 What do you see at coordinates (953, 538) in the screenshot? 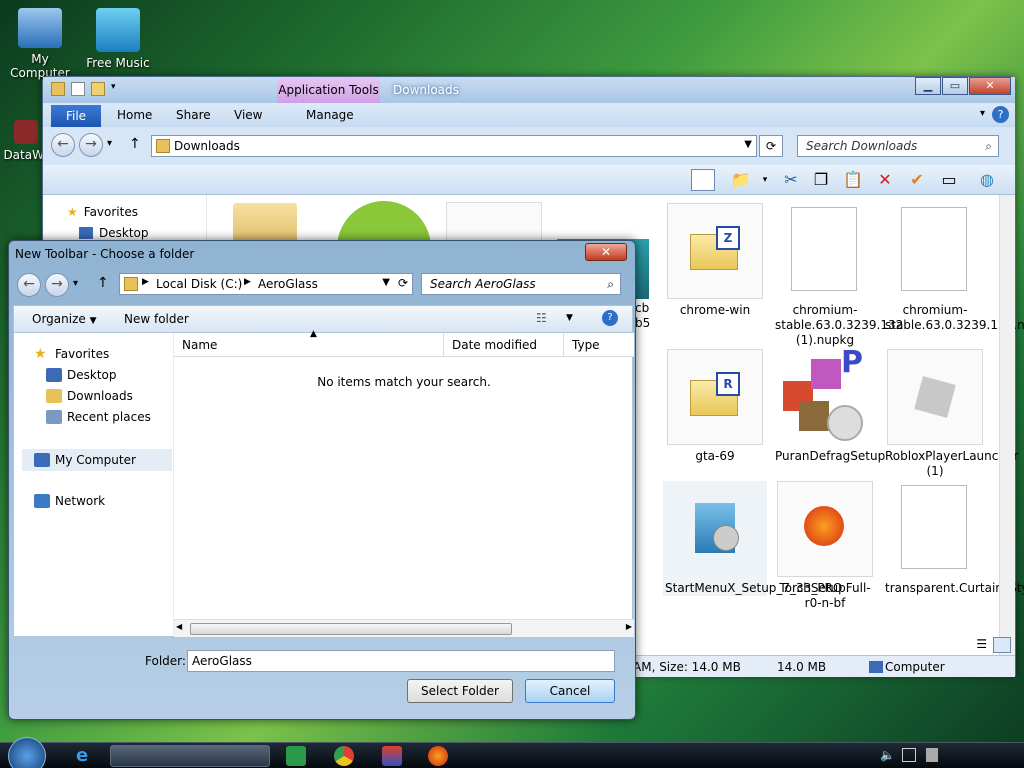
I see `file-item: transparent.CurtainsStyle` at bounding box center [953, 538].